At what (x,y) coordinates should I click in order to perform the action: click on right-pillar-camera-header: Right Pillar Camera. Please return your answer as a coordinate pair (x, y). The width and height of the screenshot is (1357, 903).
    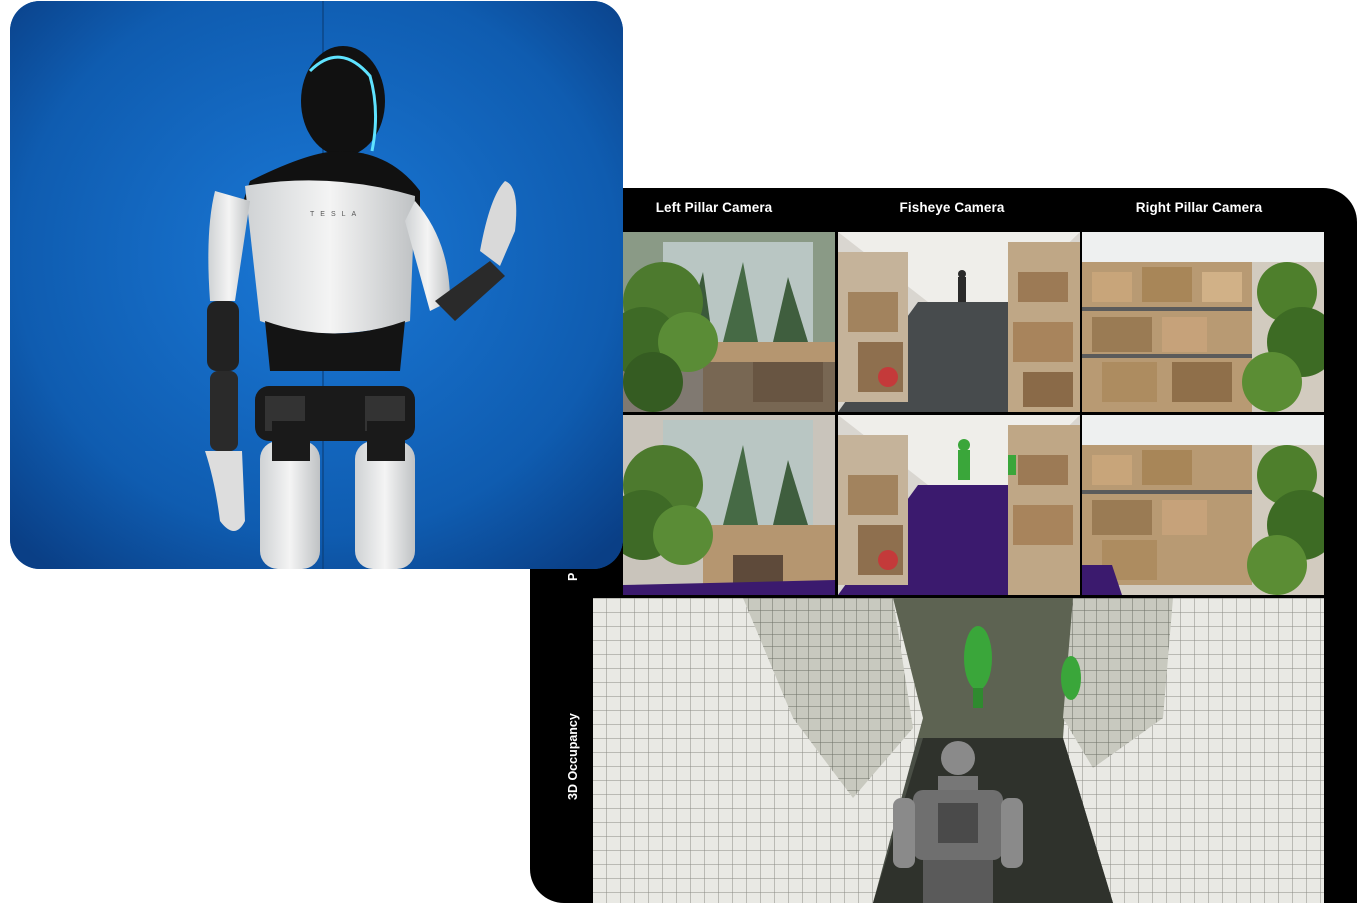
    Looking at the image, I should click on (1199, 207).